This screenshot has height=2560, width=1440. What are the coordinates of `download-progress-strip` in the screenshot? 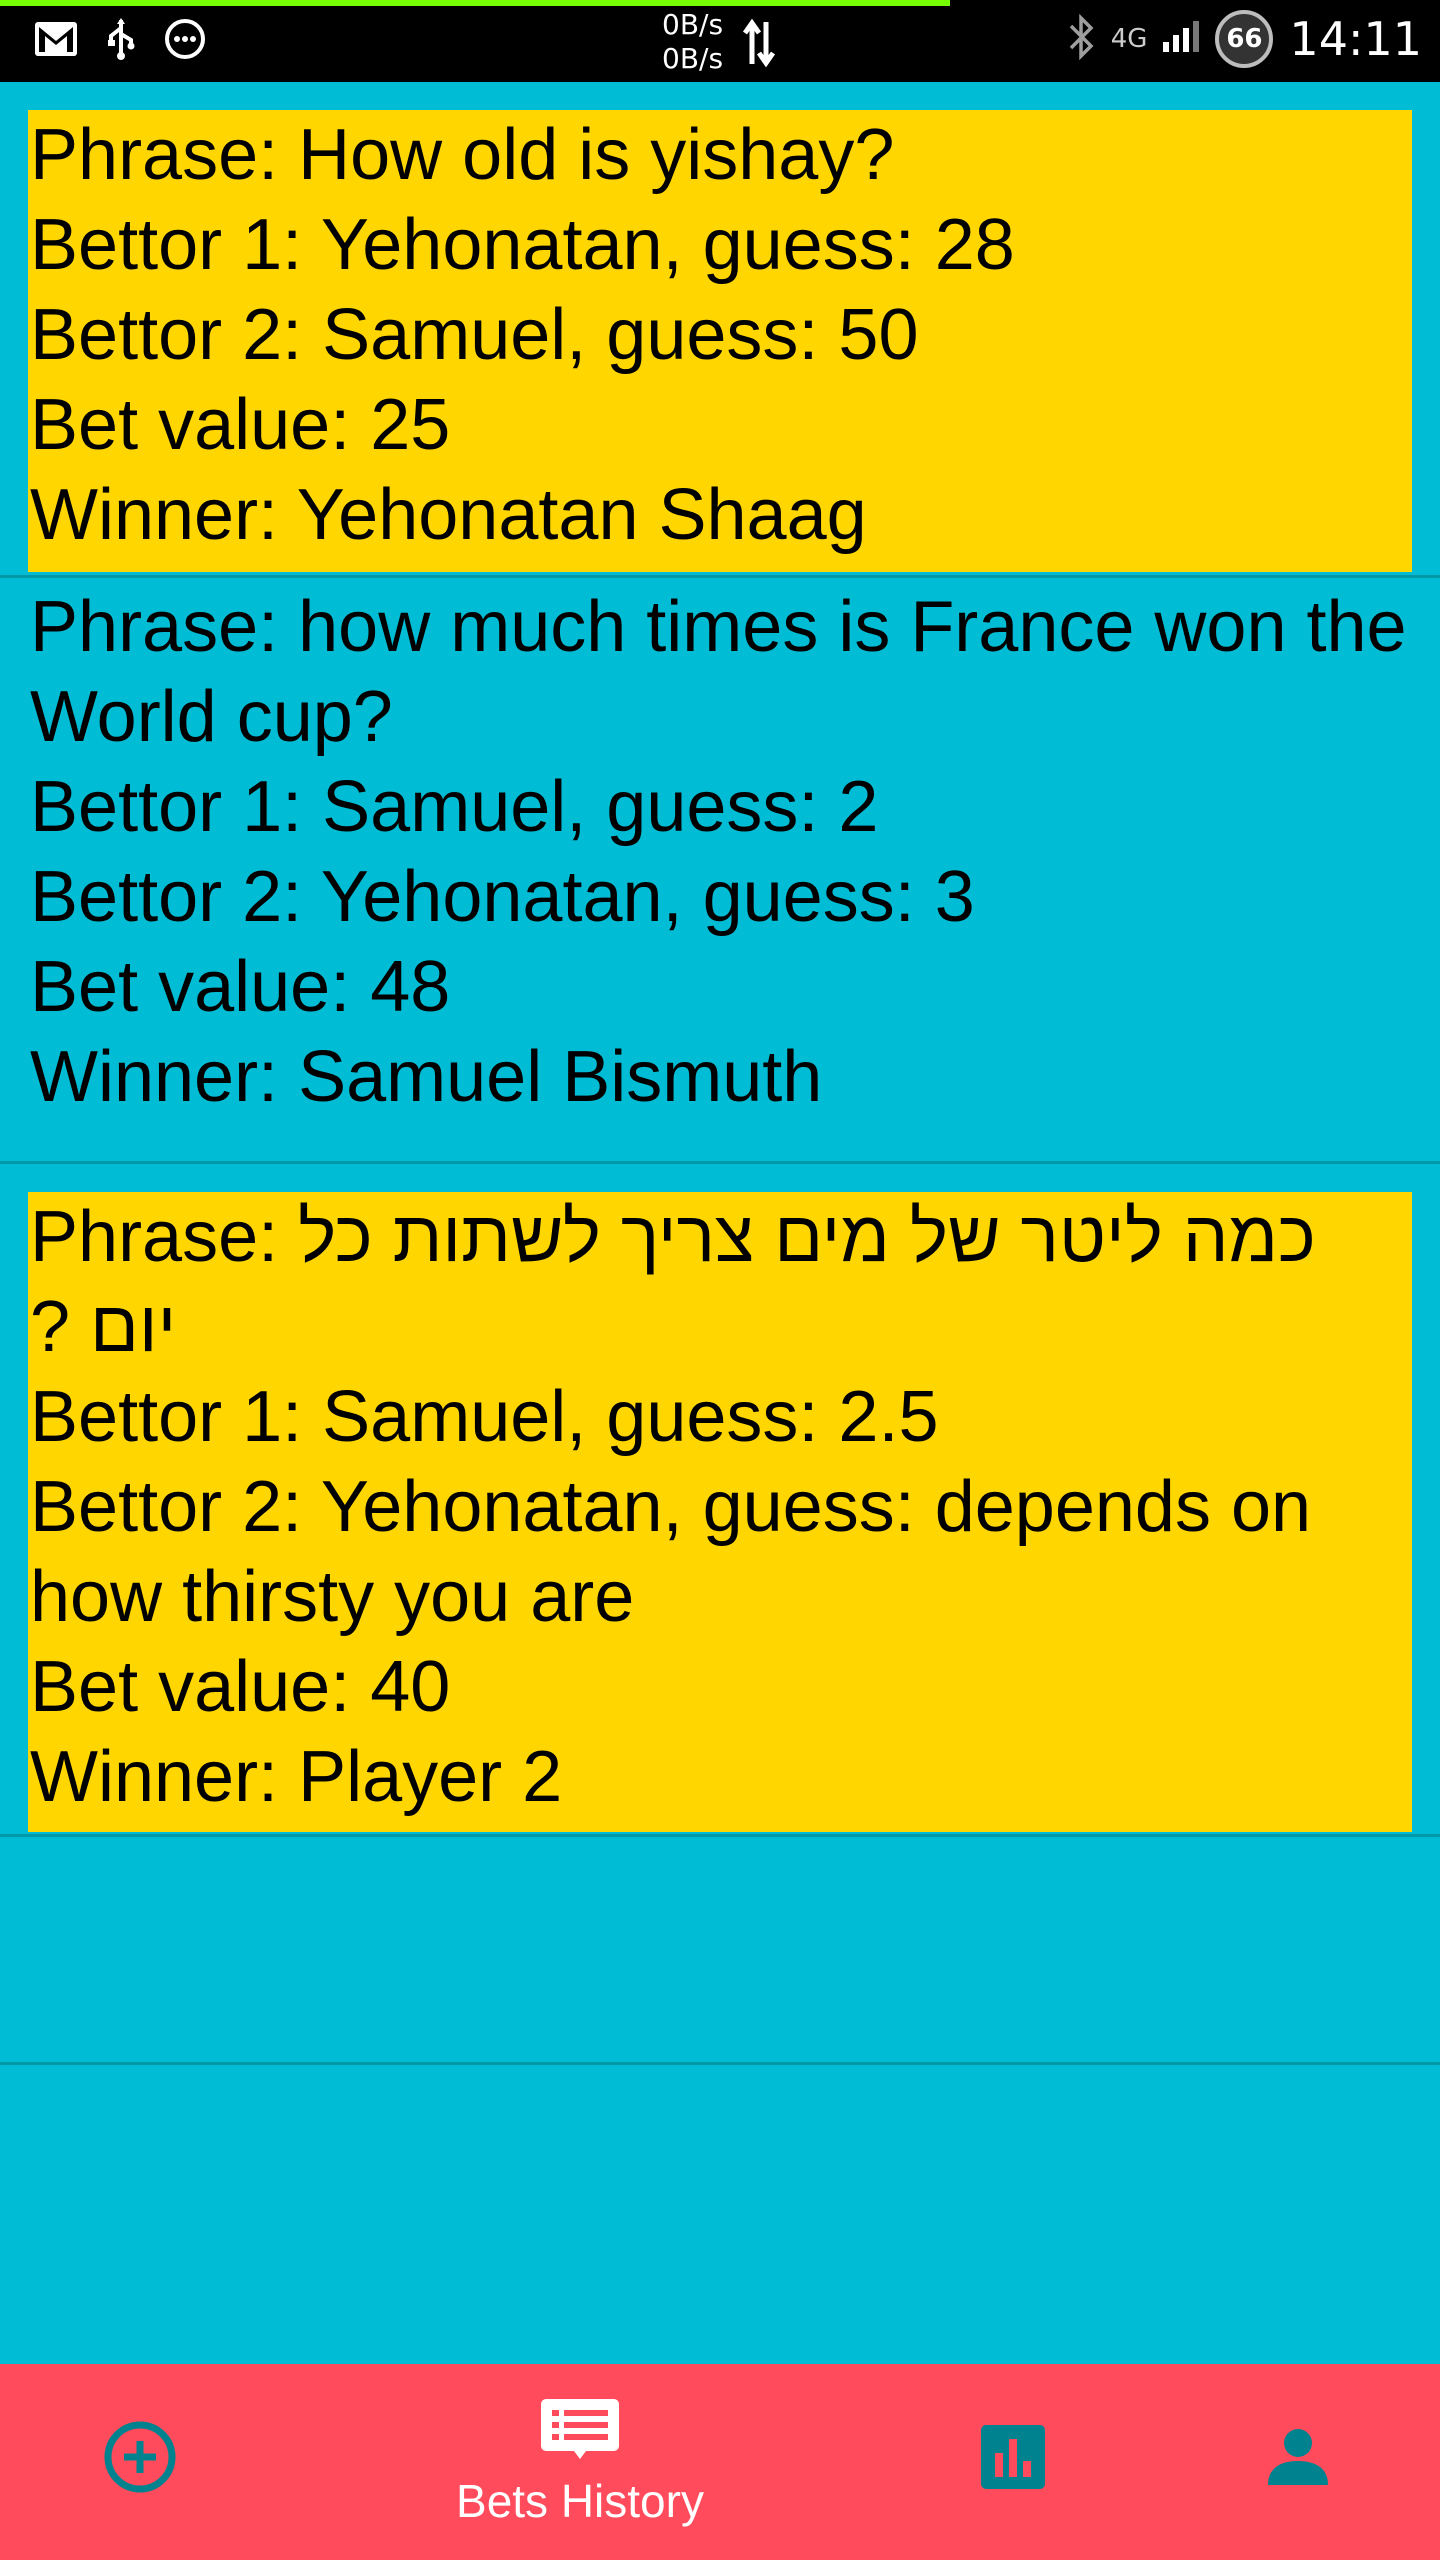 It's located at (475, 3).